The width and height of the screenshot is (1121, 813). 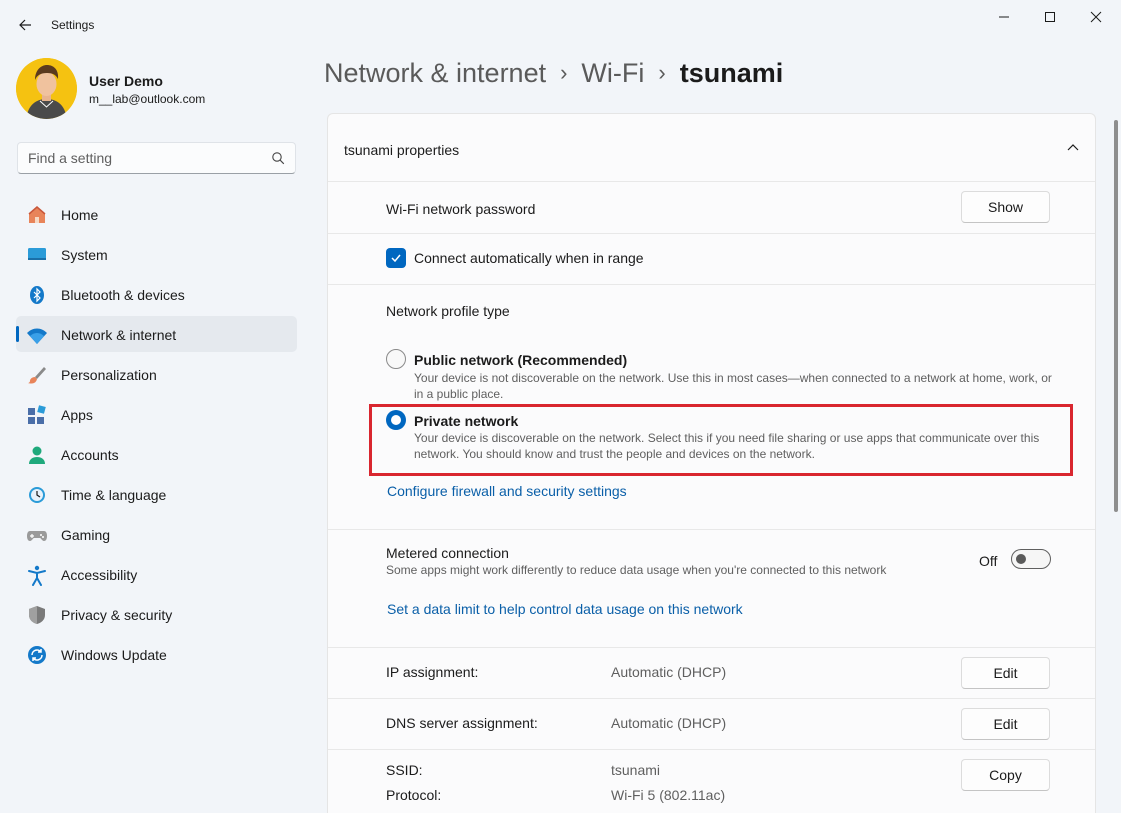 I want to click on app-title: Settings, so click(x=73, y=25).